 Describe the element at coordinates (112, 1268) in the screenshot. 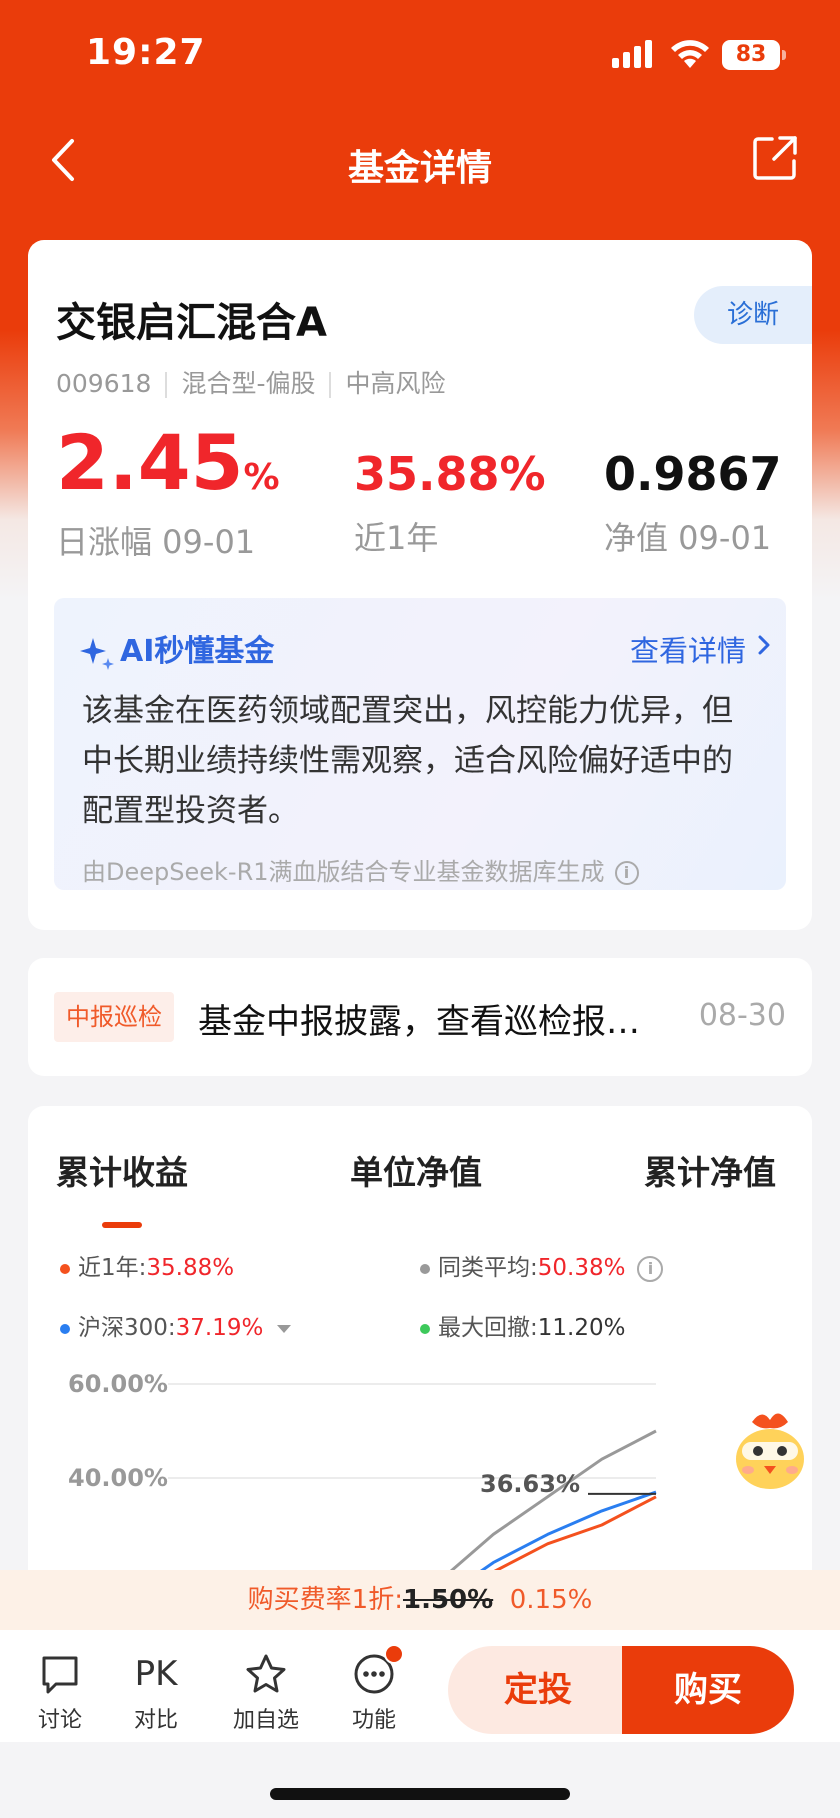

I see `legend-label: 近1年:` at that location.